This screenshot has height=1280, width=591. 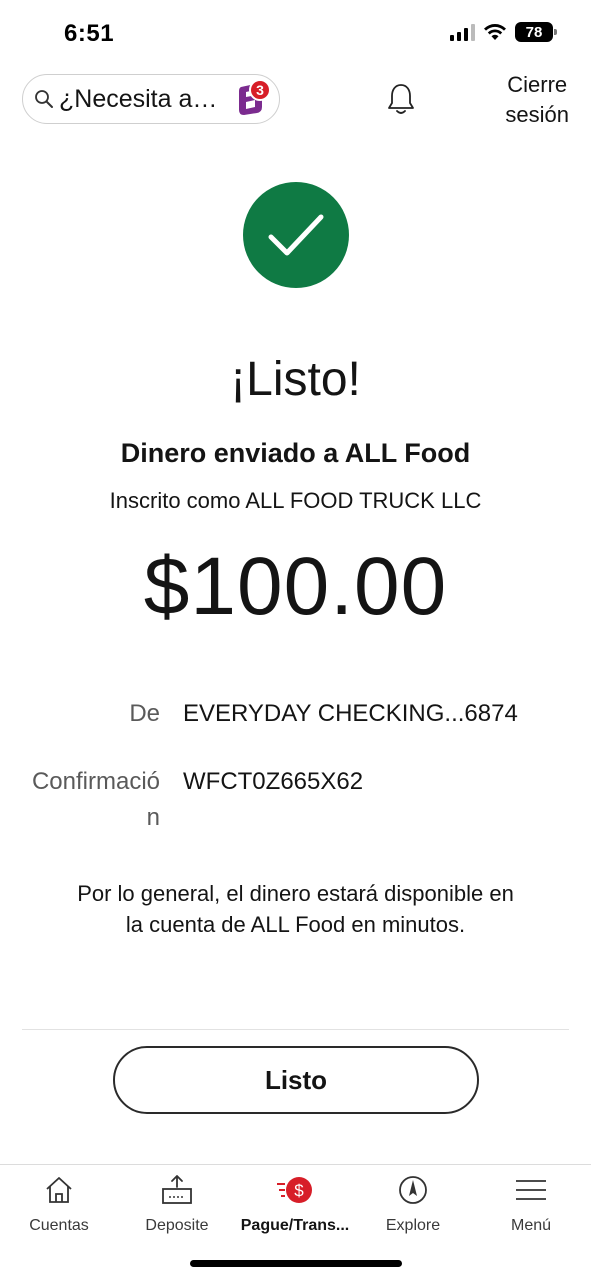 I want to click on tab-label: Cuentas, so click(x=59, y=1225).